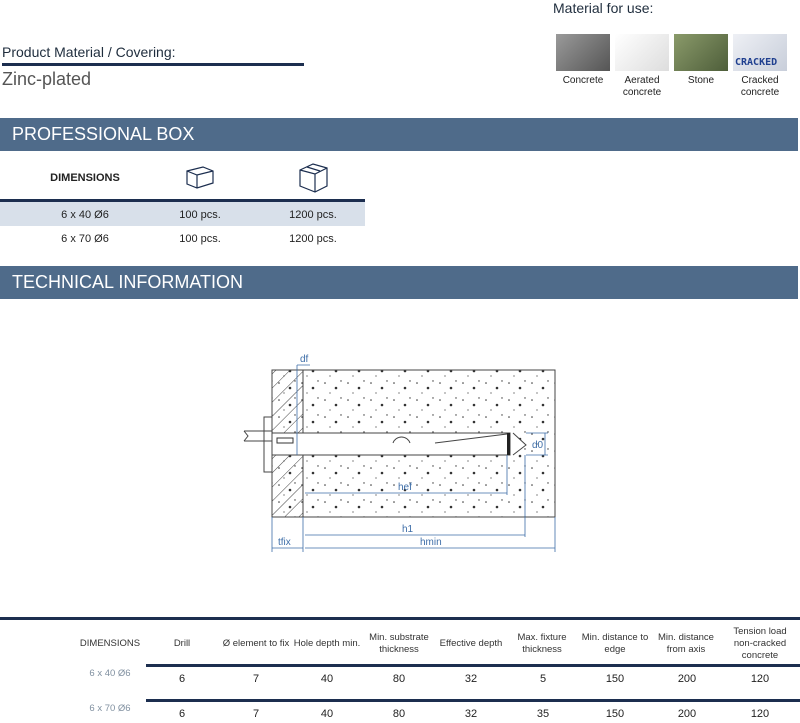 The width and height of the screenshot is (800, 723). What do you see at coordinates (431, 542) in the screenshot?
I see `hmin-label: hmin` at bounding box center [431, 542].